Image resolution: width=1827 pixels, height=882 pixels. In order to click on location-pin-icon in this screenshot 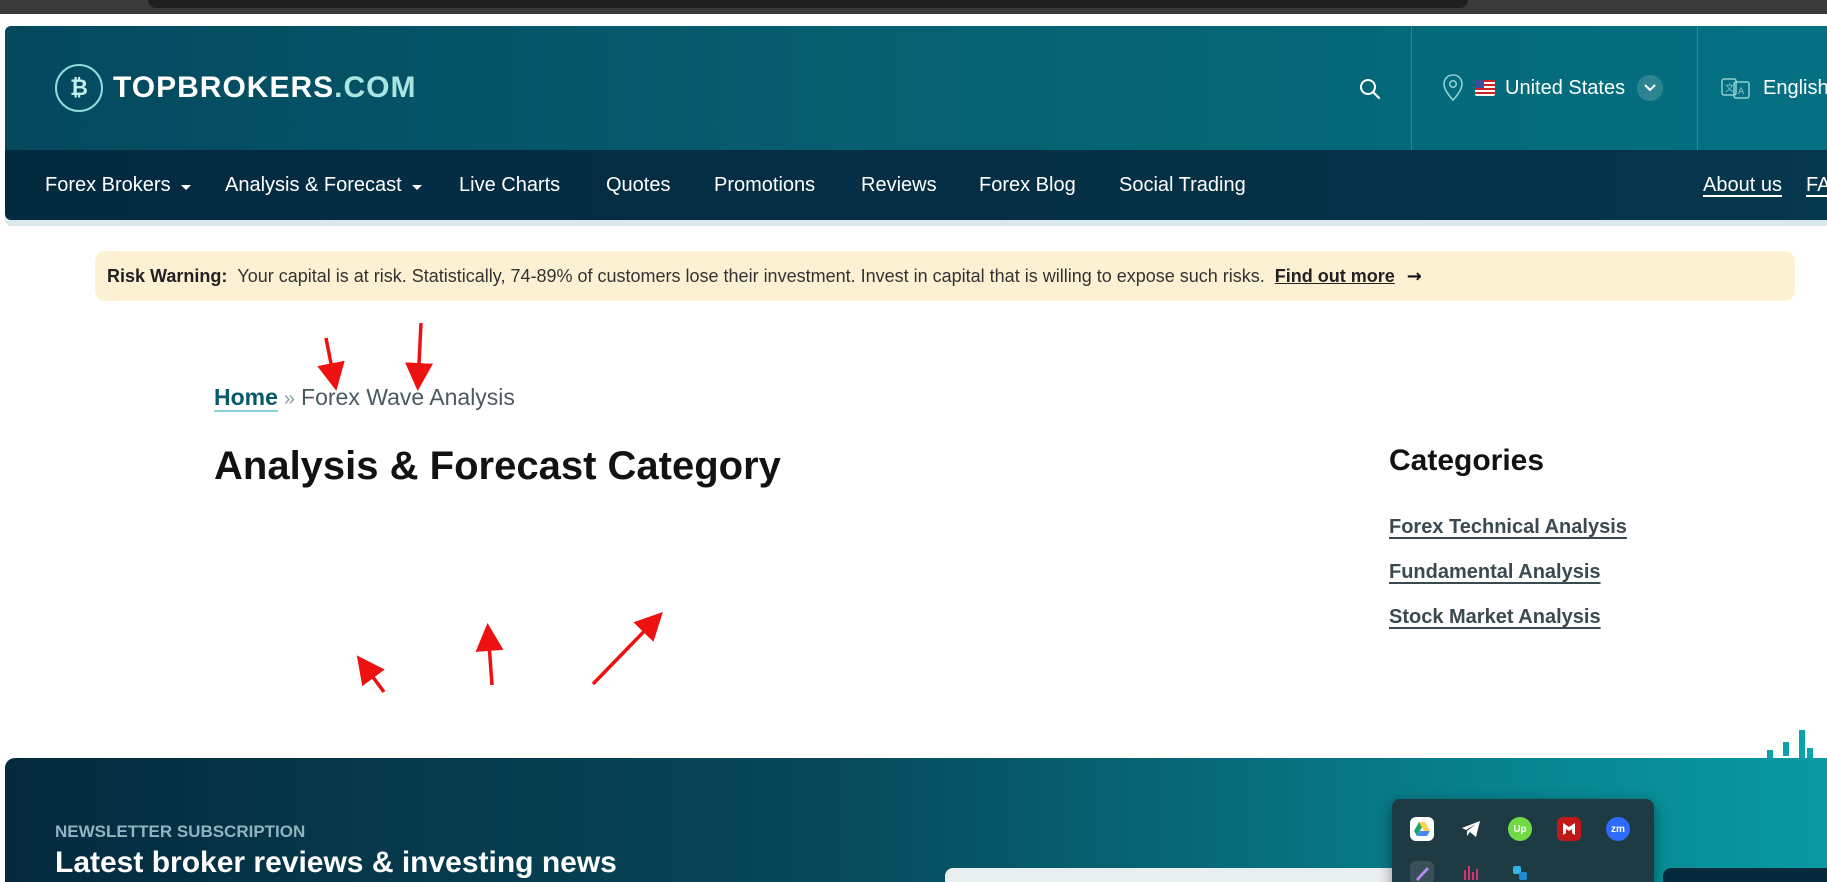, I will do `click(1453, 88)`.